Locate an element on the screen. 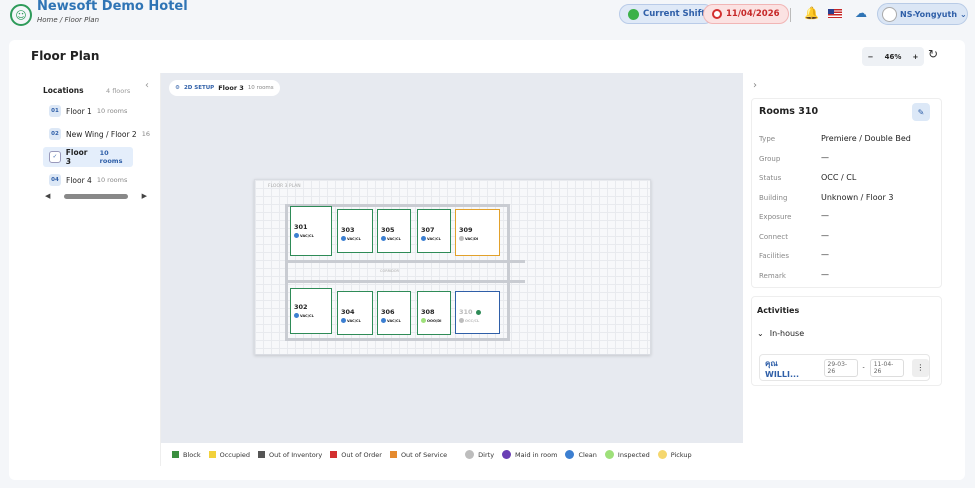 The image size is (975, 488). zoom-in-button: + is located at coordinates (916, 57).